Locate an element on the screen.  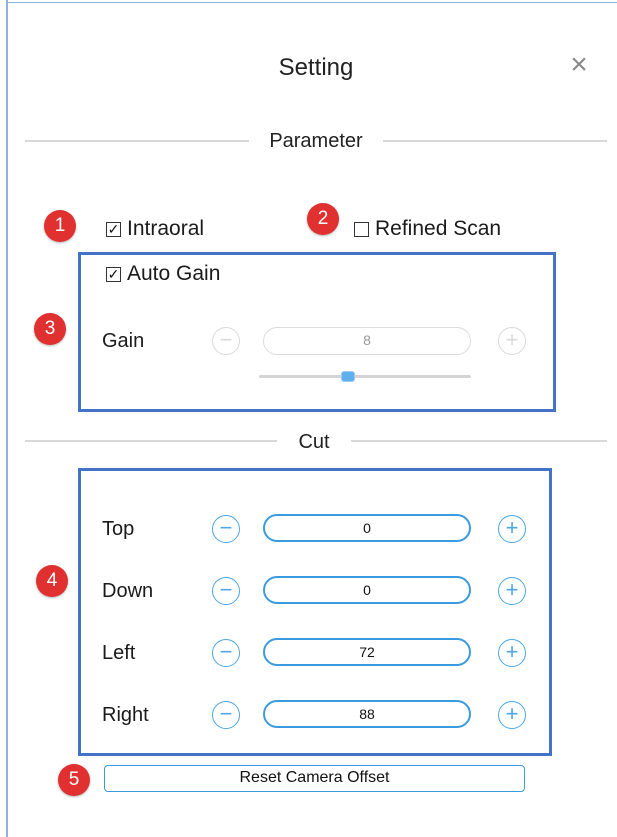
auto-gain-check-icon: ✓ is located at coordinates (113, 274).